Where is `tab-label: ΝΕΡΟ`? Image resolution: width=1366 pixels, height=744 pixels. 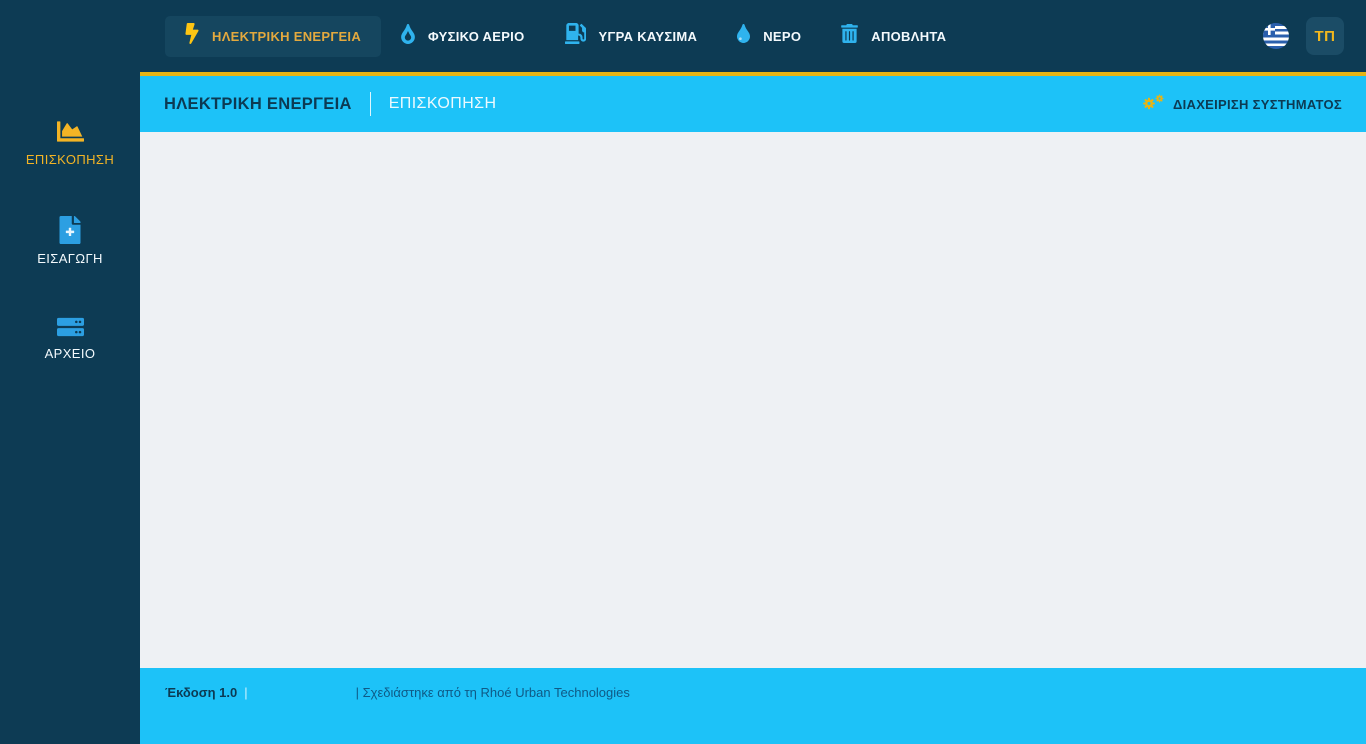
tab-label: ΝΕΡΟ is located at coordinates (782, 36).